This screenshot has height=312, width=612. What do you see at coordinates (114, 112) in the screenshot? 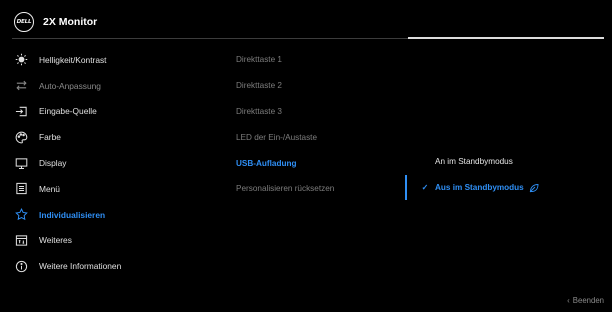
I see `menu-item-input-source: Eingabe-Quelle` at bounding box center [114, 112].